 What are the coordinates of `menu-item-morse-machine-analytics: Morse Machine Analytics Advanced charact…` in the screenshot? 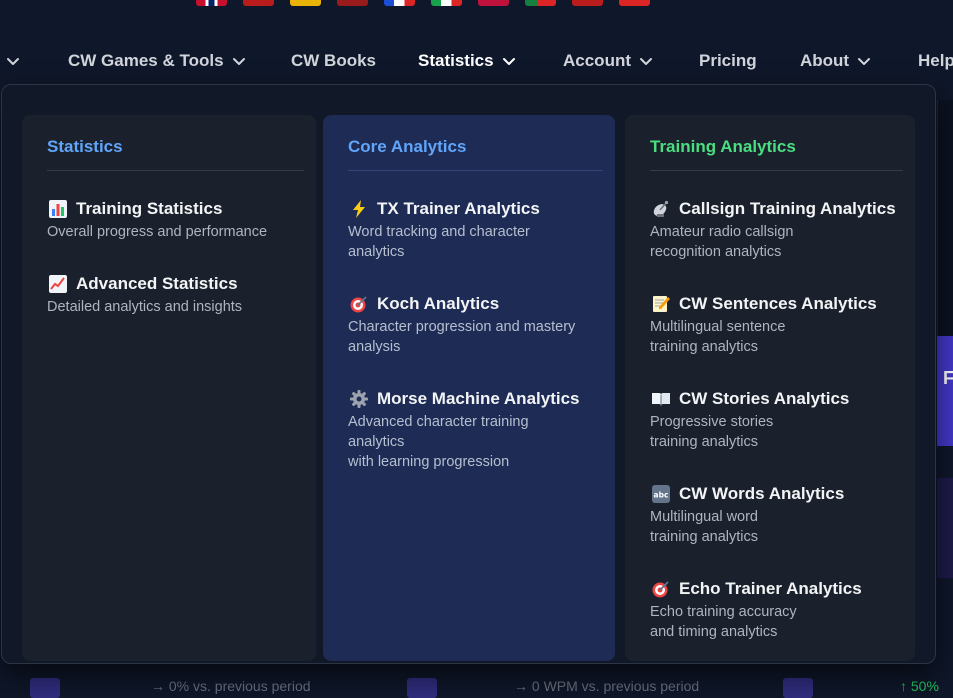 It's located at (476, 429).